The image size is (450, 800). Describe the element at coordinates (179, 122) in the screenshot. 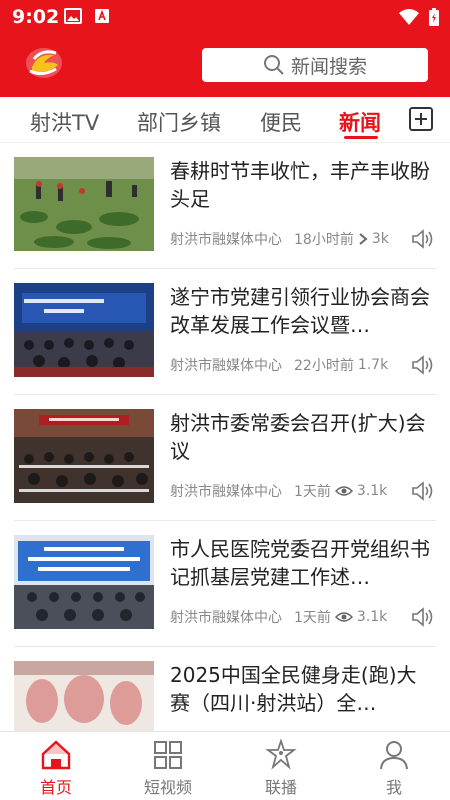

I see `tab-departments-towns: 部门乡镇` at that location.